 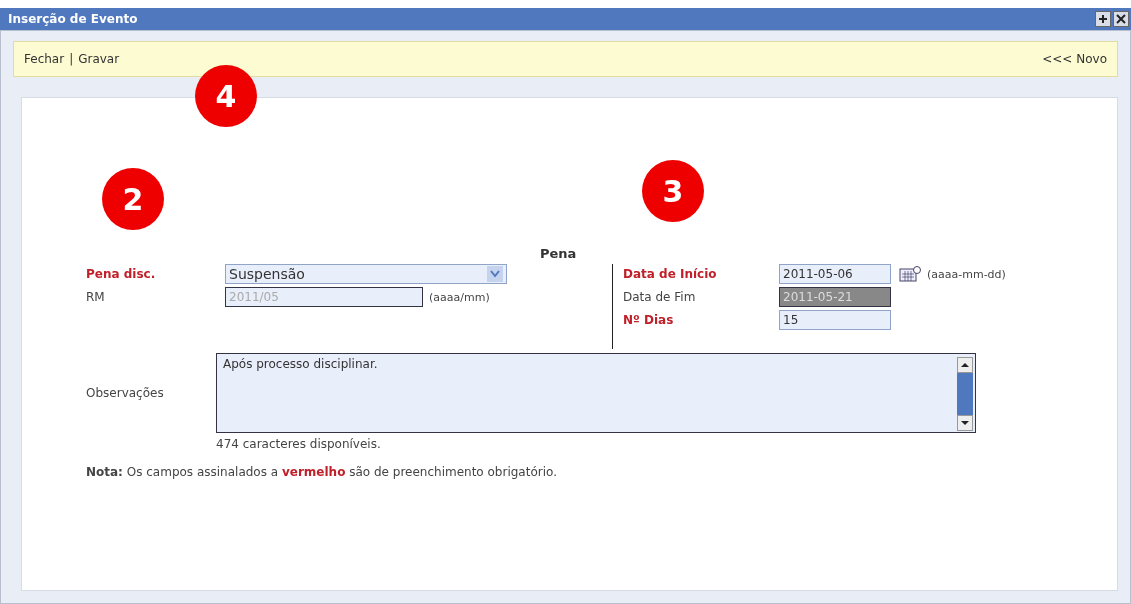 I want to click on scrollbar, so click(x=965, y=394).